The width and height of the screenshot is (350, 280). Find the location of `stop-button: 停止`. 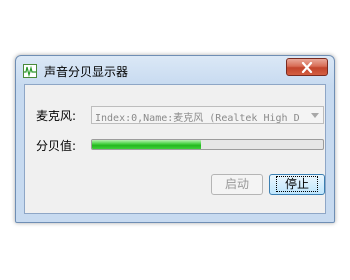

stop-button: 停止 is located at coordinates (297, 184).